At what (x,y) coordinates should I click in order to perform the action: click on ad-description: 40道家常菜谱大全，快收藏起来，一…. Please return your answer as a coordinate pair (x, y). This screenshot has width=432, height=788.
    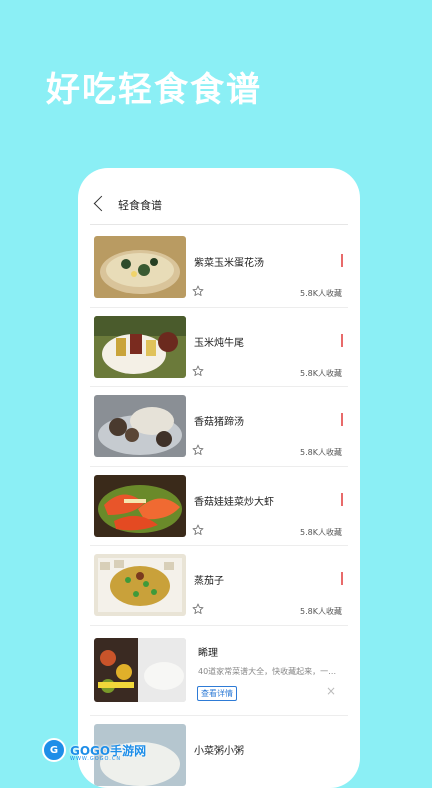
    Looking at the image, I should click on (267, 671).